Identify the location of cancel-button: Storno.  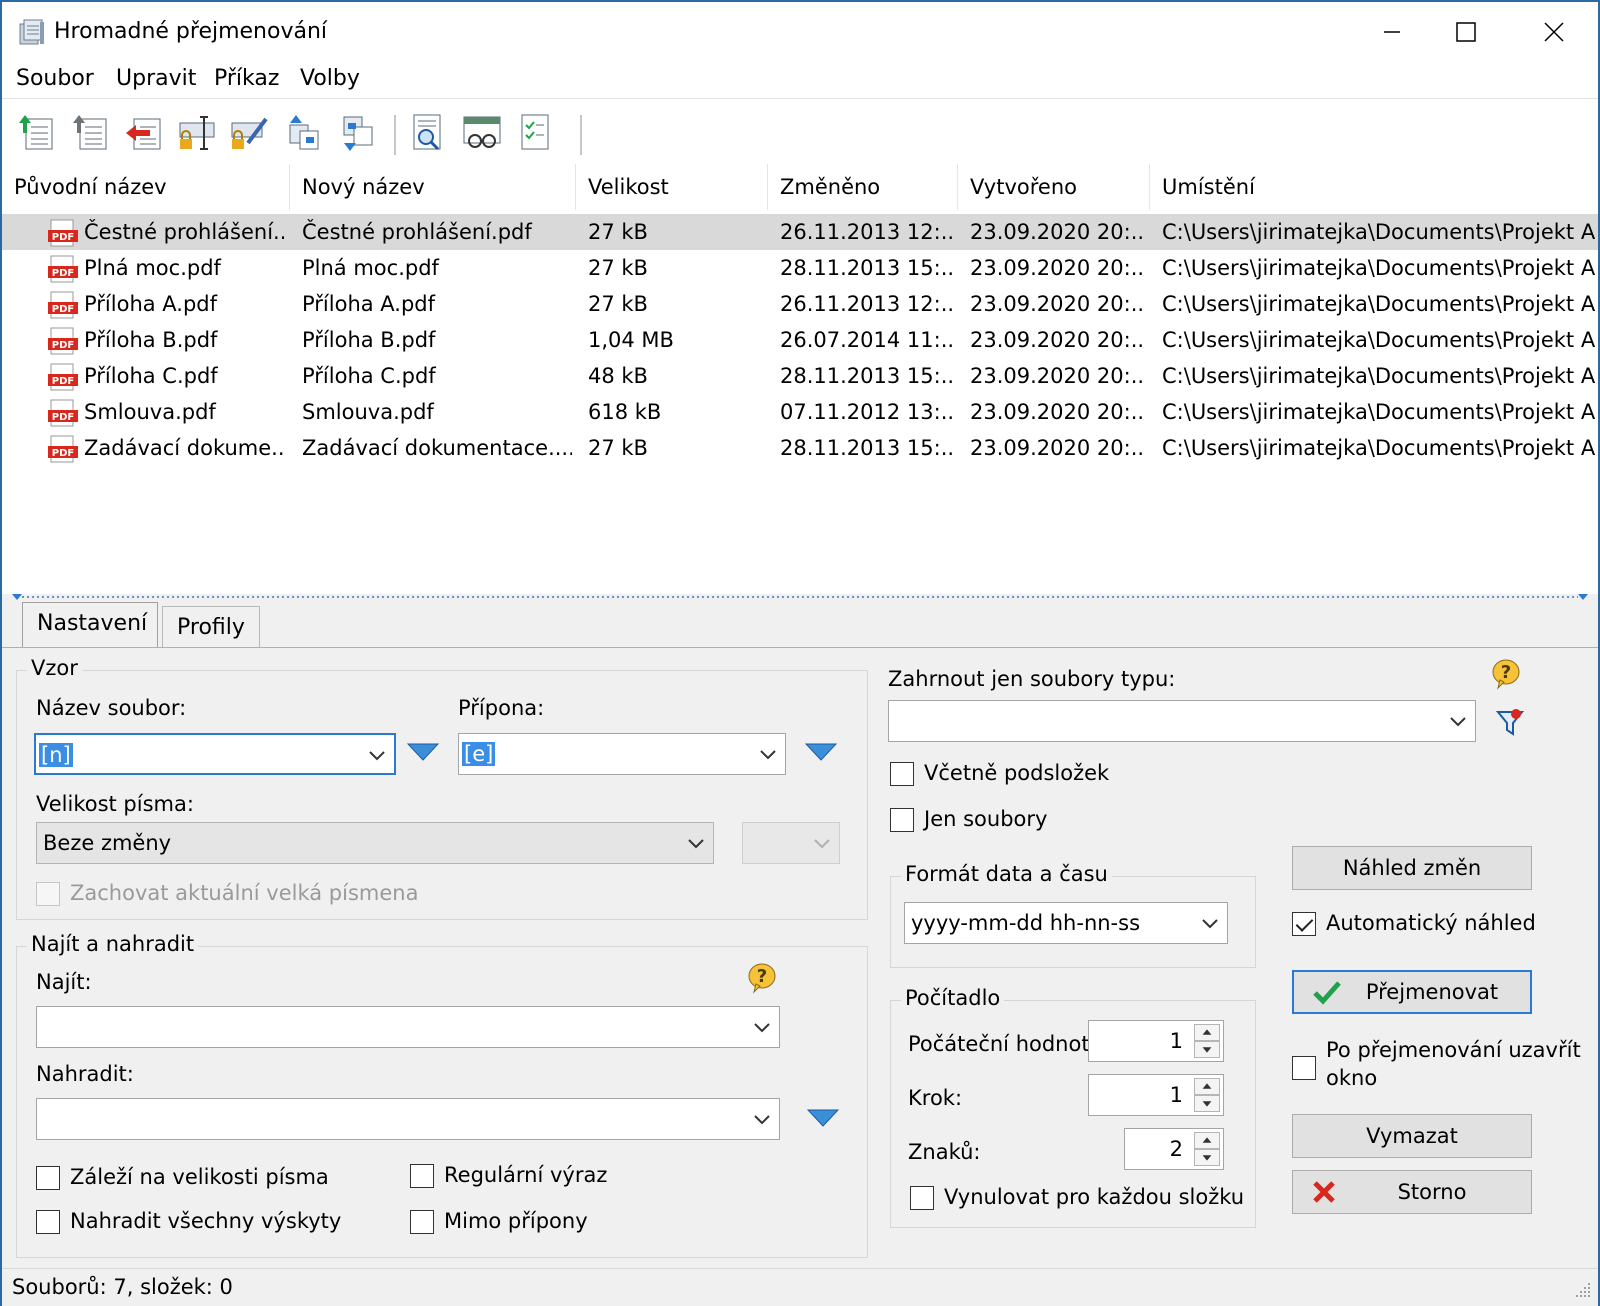
(1412, 1192).